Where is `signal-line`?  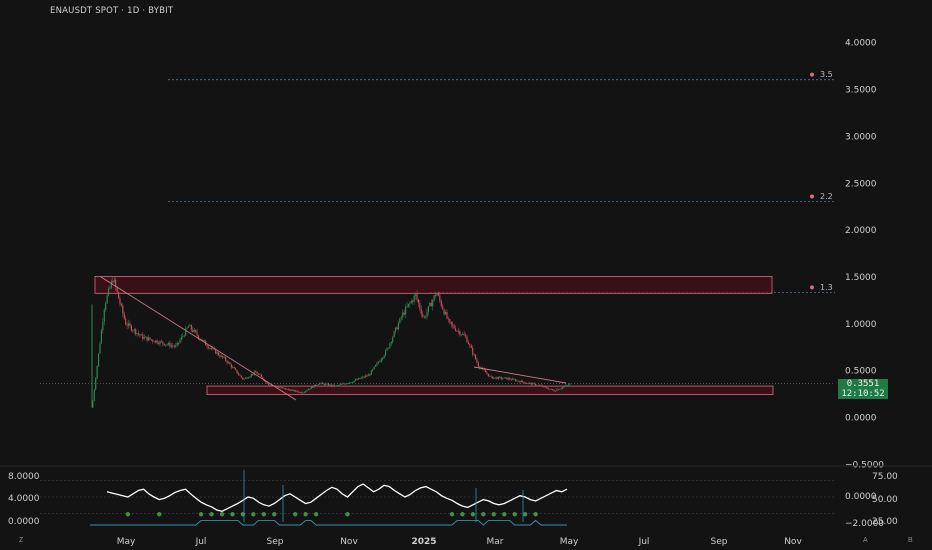 signal-line is located at coordinates (328, 522).